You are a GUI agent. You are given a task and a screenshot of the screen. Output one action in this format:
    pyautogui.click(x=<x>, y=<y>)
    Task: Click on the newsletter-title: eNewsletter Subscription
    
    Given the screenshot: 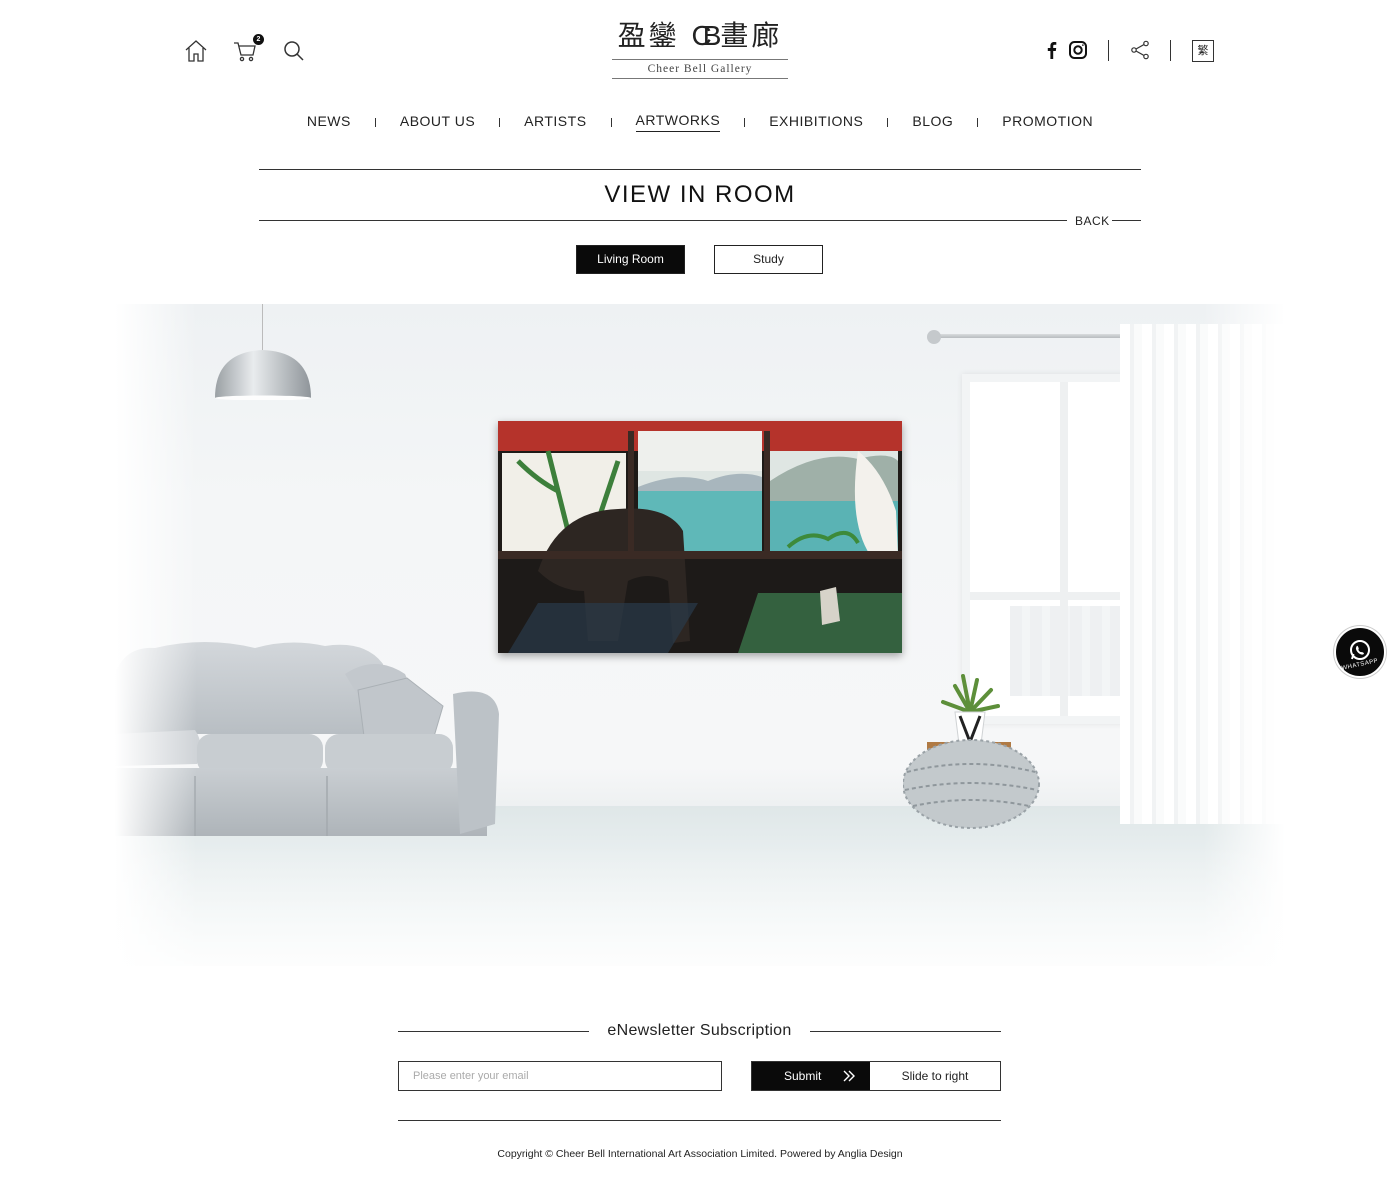 What is the action you would take?
    pyautogui.click(x=699, y=1030)
    